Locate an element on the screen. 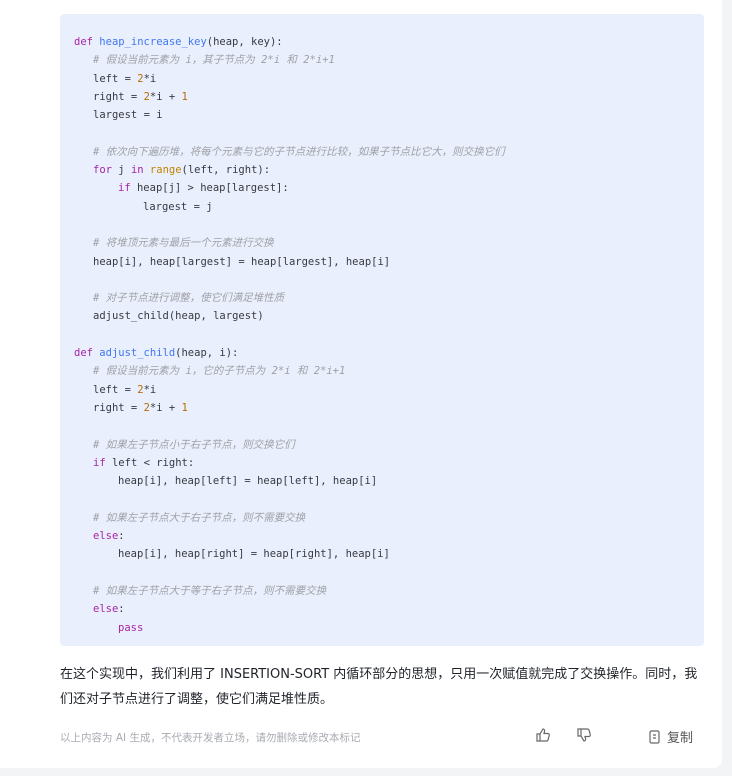  code-line: pass is located at coordinates (382, 628).